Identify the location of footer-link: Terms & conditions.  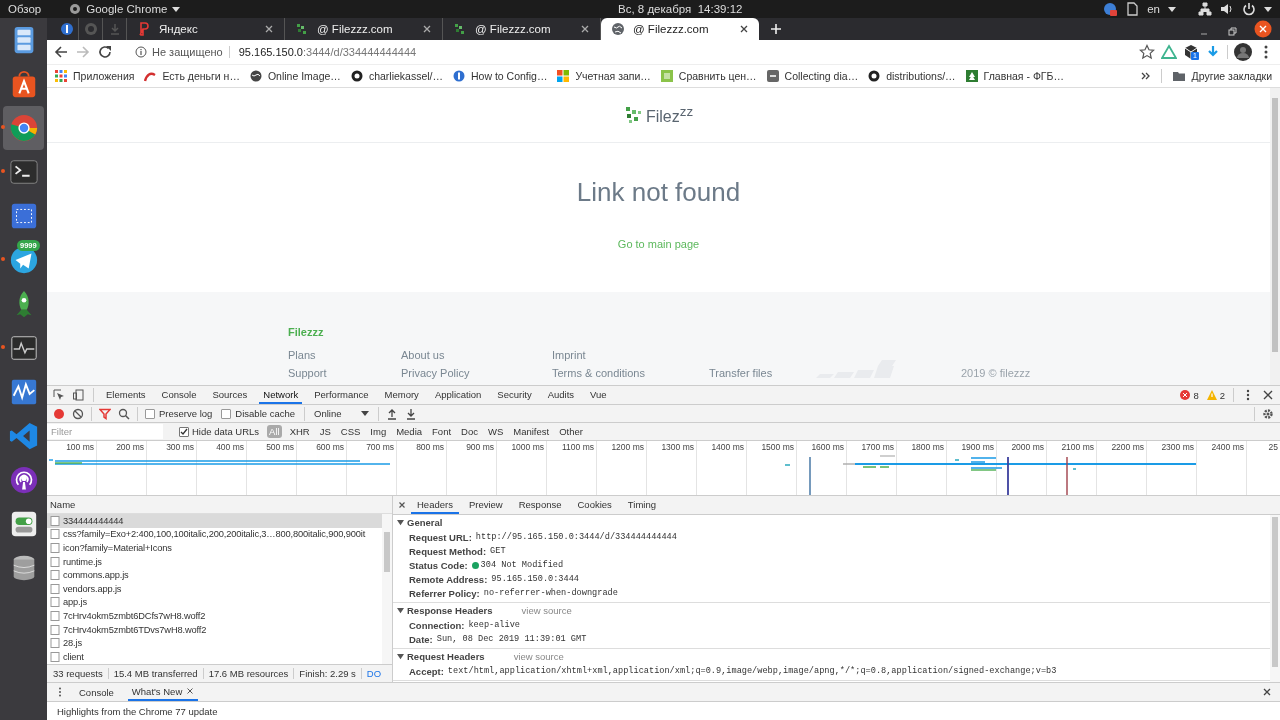
(630, 373).